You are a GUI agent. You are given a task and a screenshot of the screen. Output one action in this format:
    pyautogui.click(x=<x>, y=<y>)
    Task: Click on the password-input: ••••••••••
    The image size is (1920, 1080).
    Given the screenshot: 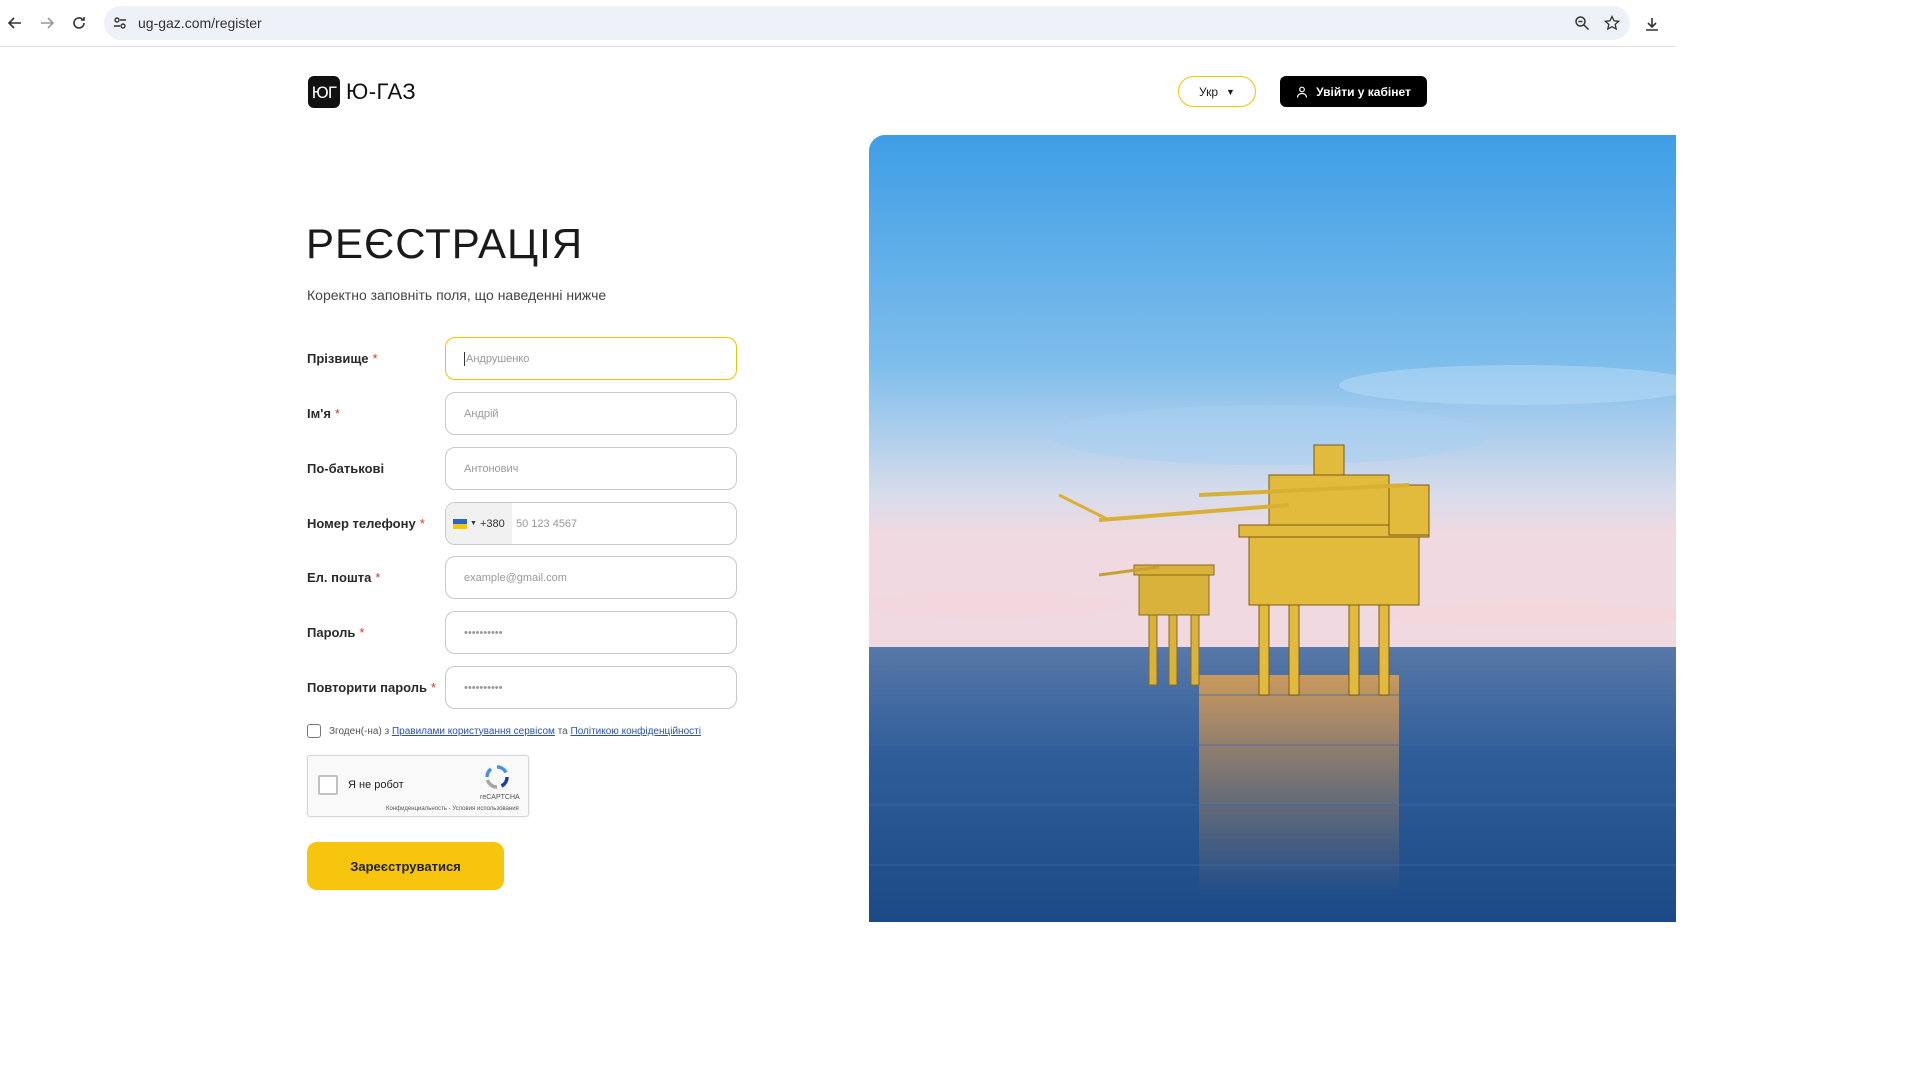 What is the action you would take?
    pyautogui.click(x=591, y=632)
    